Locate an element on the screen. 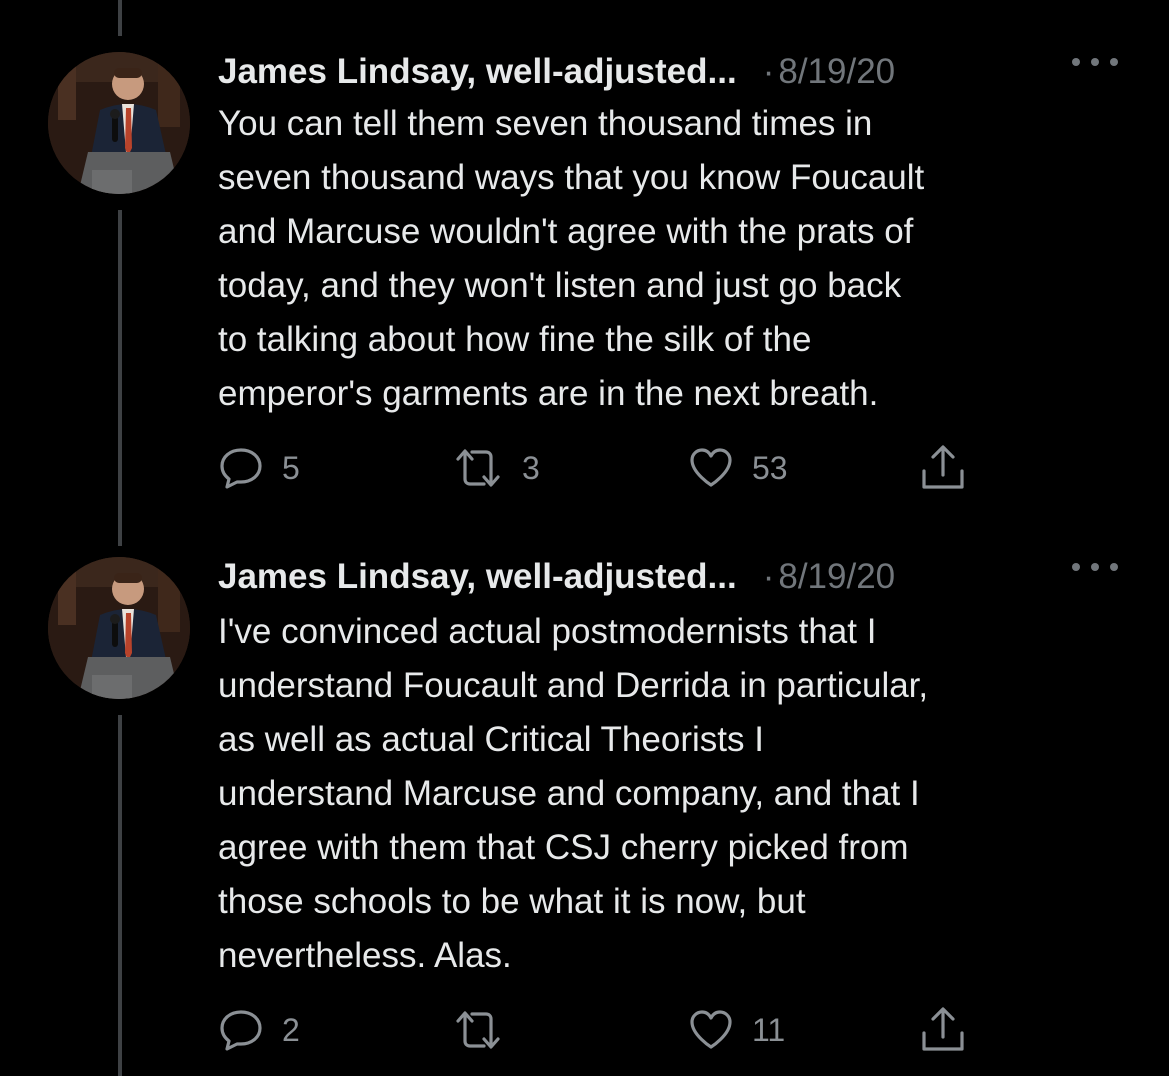 Image resolution: width=1169 pixels, height=1076 pixels. retweet-count: 3 is located at coordinates (531, 467).